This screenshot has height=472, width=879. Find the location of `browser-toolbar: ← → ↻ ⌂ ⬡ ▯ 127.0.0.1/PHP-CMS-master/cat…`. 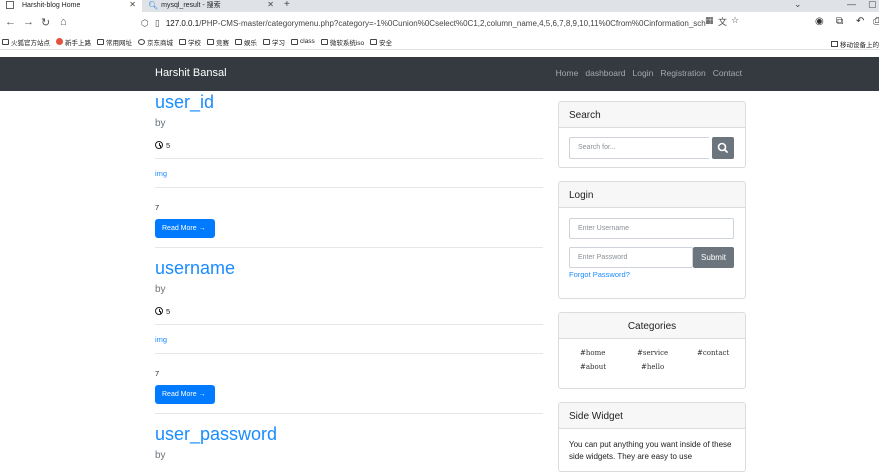

browser-toolbar: ← → ↻ ⌂ ⬡ ▯ 127.0.0.1/PHP-CMS-master/cat… is located at coordinates (439, 23).